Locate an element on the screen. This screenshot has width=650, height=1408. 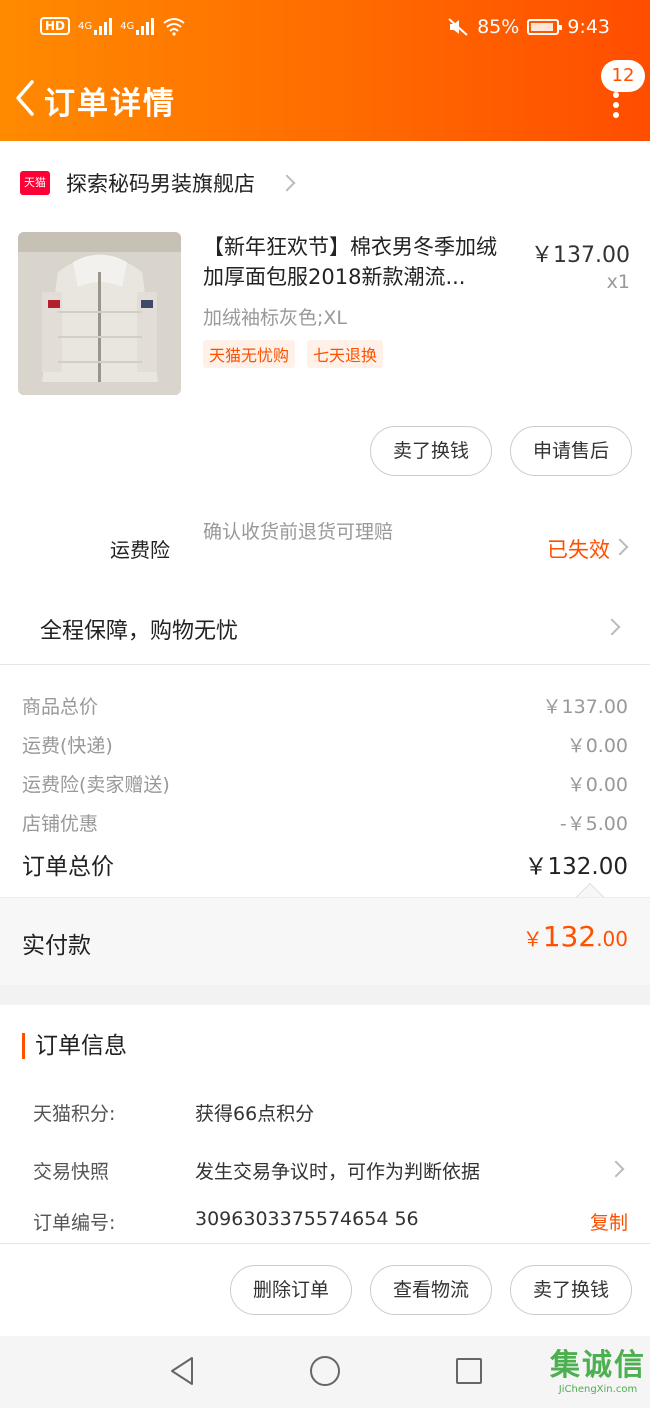
product-thumbnail is located at coordinates (99, 313).